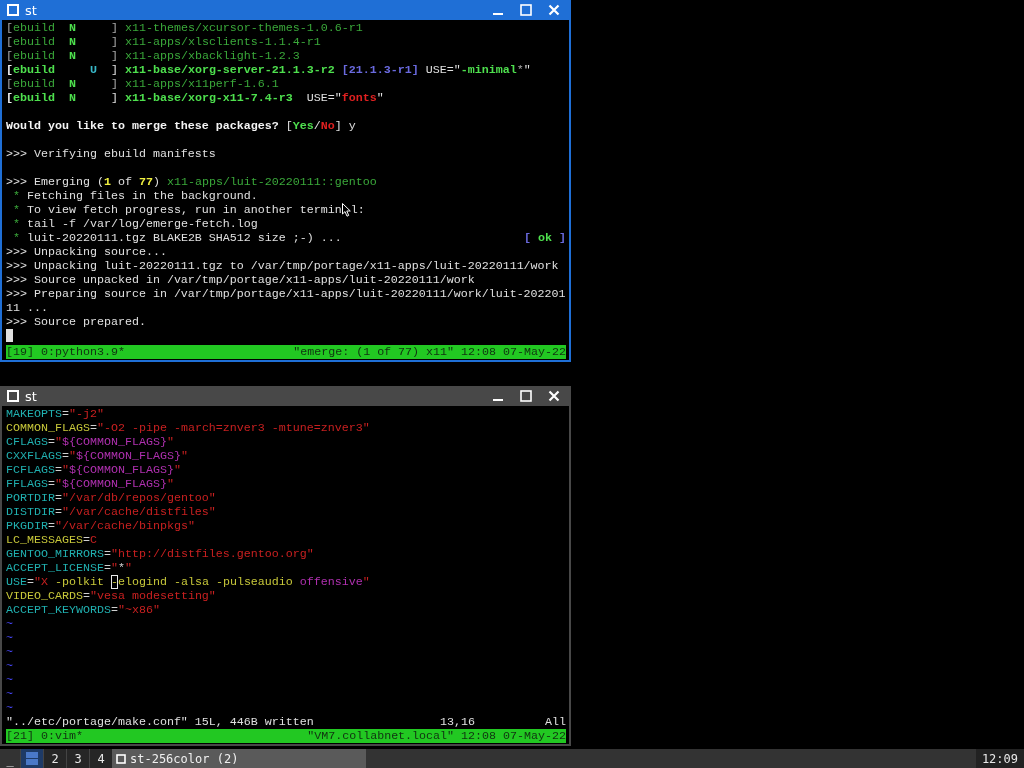 The width and height of the screenshot is (1024, 768). I want to click on window-layout-icon, so click(32, 758).